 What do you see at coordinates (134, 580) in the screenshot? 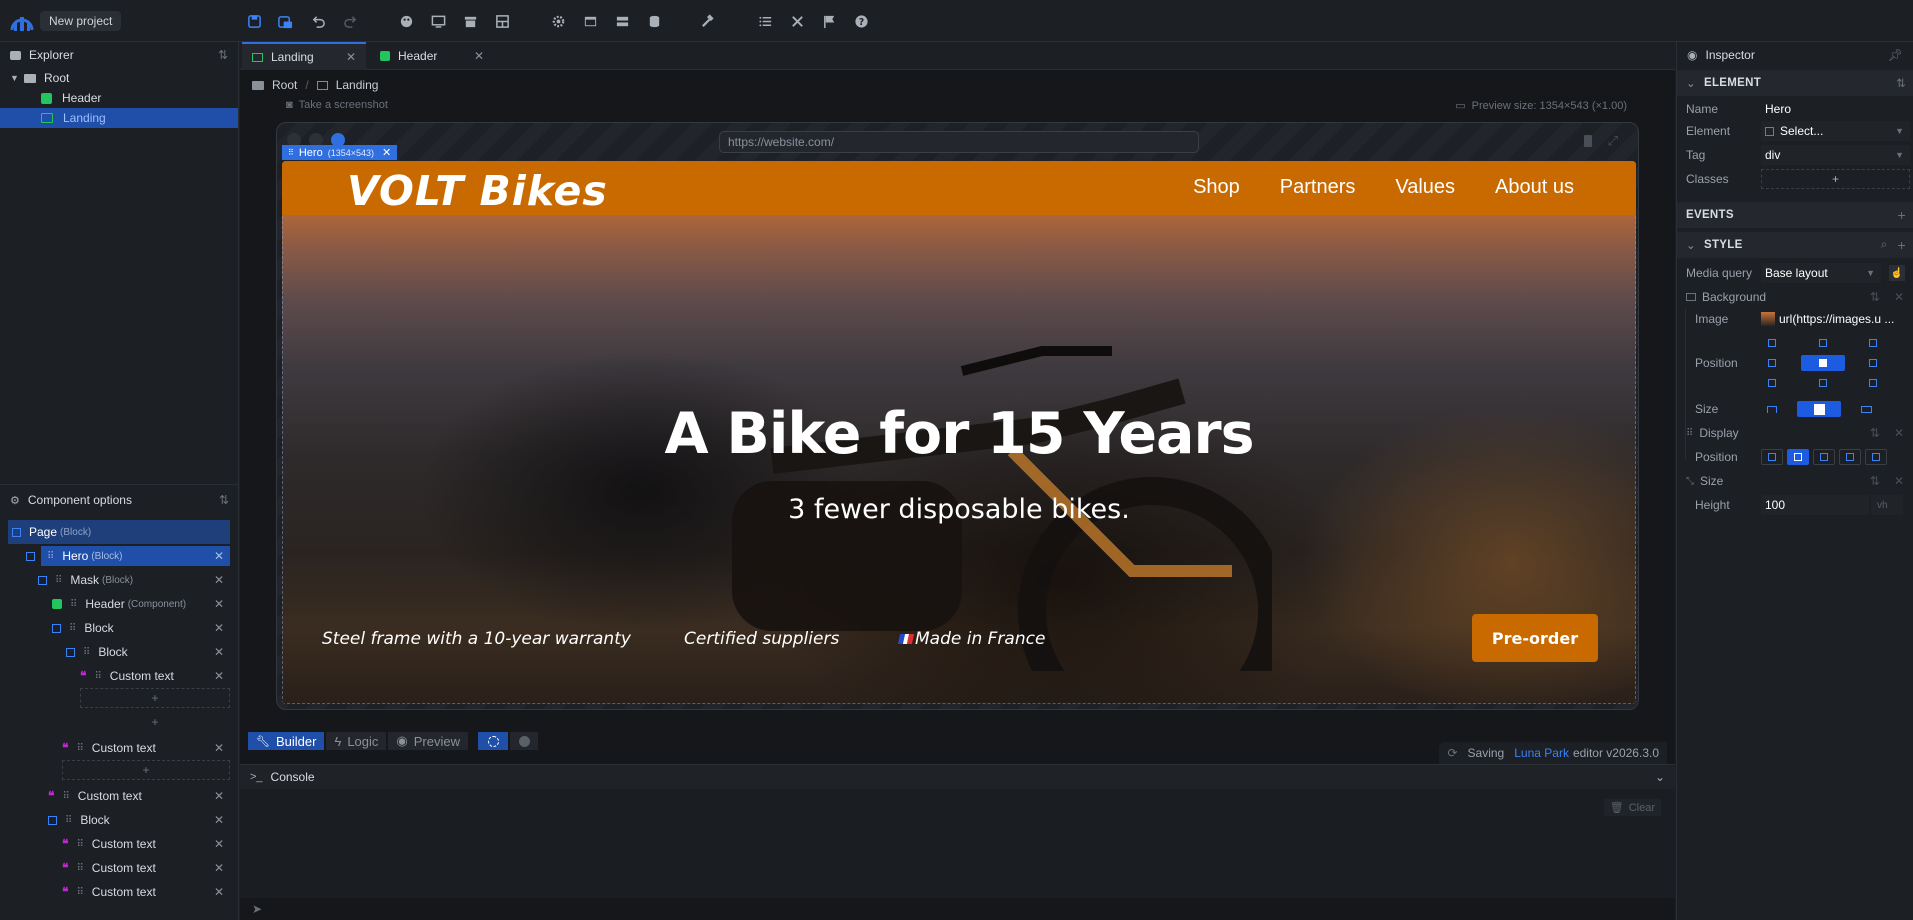
I see `option-item-mask: ⠿ Mask (Block) ✕` at bounding box center [134, 580].